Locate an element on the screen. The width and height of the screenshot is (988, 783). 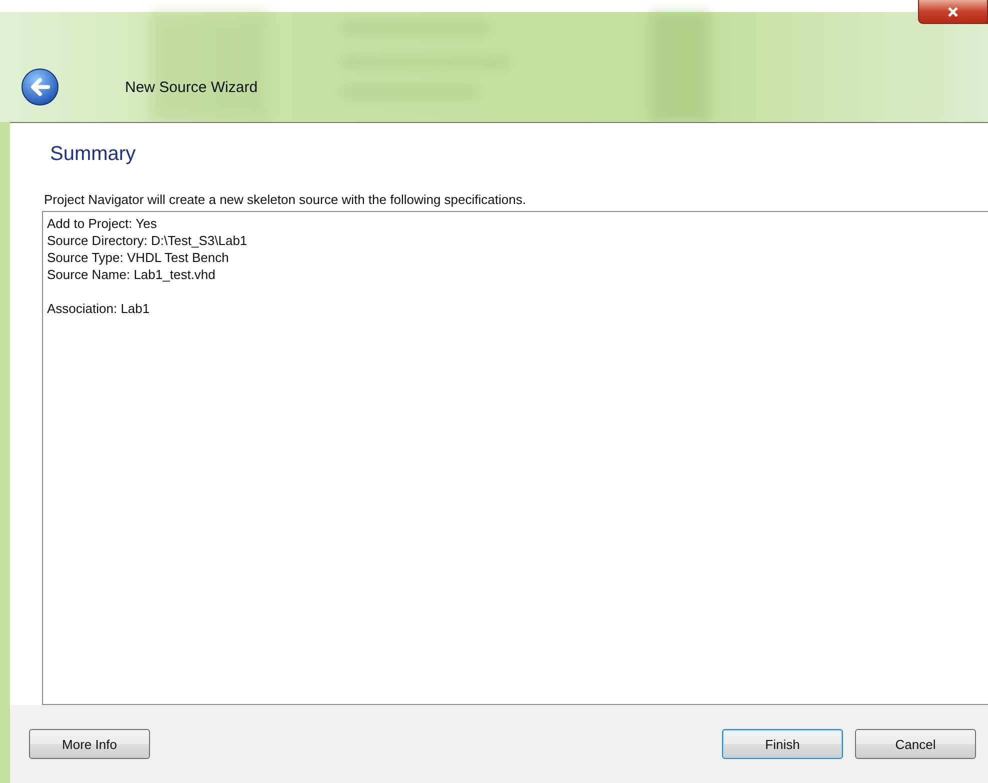
summary-line: Association: Lab1 is located at coordinates (99, 308).